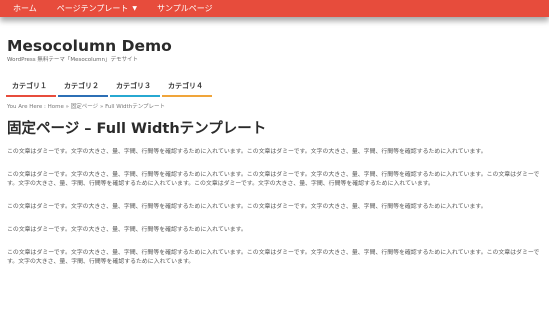  I want to click on topnav-item-home: ホーム, so click(25, 8).